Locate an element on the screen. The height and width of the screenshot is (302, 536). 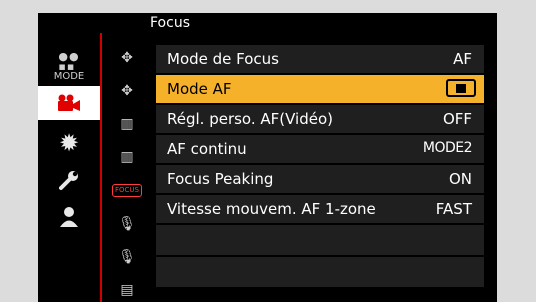
sidebar-item-setup: ✹ is located at coordinates (69, 143).